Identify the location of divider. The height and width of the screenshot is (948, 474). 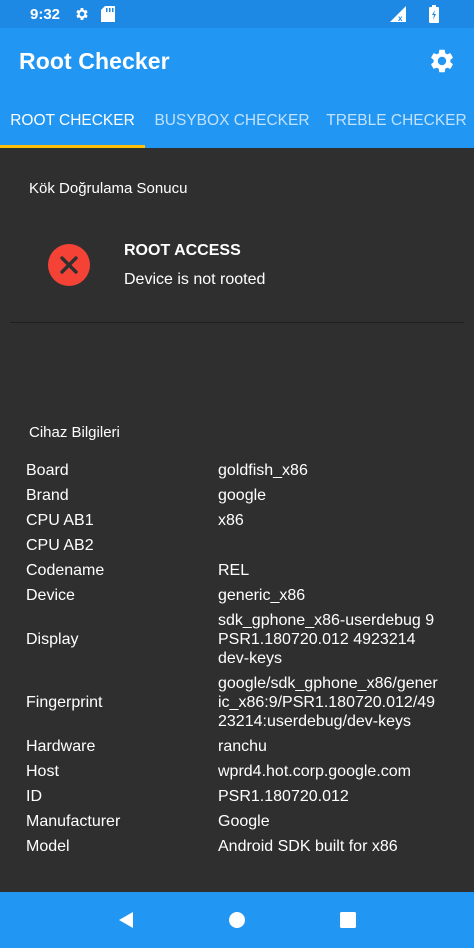
(237, 322).